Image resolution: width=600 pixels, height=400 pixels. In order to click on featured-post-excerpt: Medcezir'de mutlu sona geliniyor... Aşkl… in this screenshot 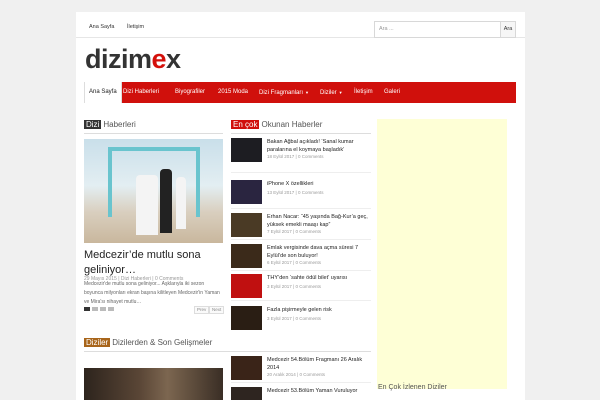, I will do `click(152, 293)`.